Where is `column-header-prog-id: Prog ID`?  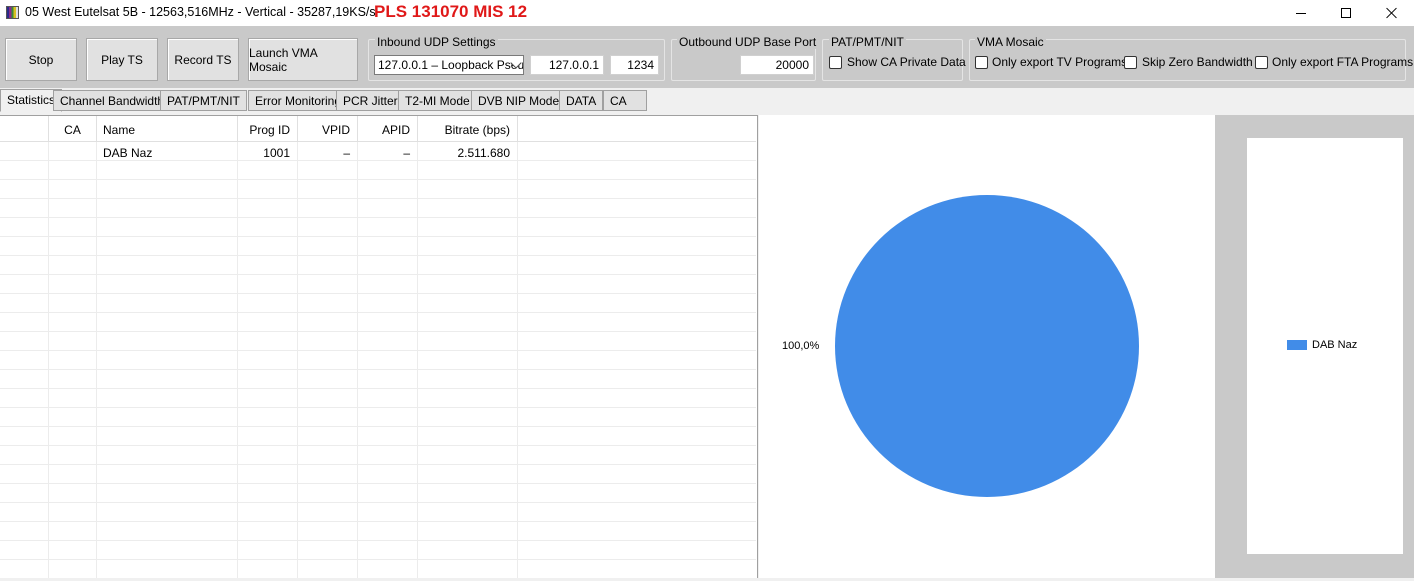 column-header-prog-id: Prog ID is located at coordinates (268, 129).